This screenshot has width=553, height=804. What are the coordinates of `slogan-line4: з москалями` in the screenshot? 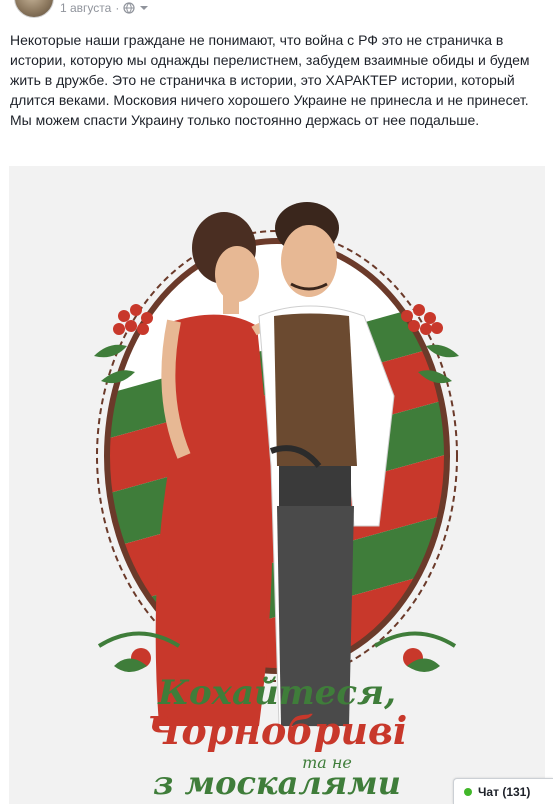 It's located at (277, 783).